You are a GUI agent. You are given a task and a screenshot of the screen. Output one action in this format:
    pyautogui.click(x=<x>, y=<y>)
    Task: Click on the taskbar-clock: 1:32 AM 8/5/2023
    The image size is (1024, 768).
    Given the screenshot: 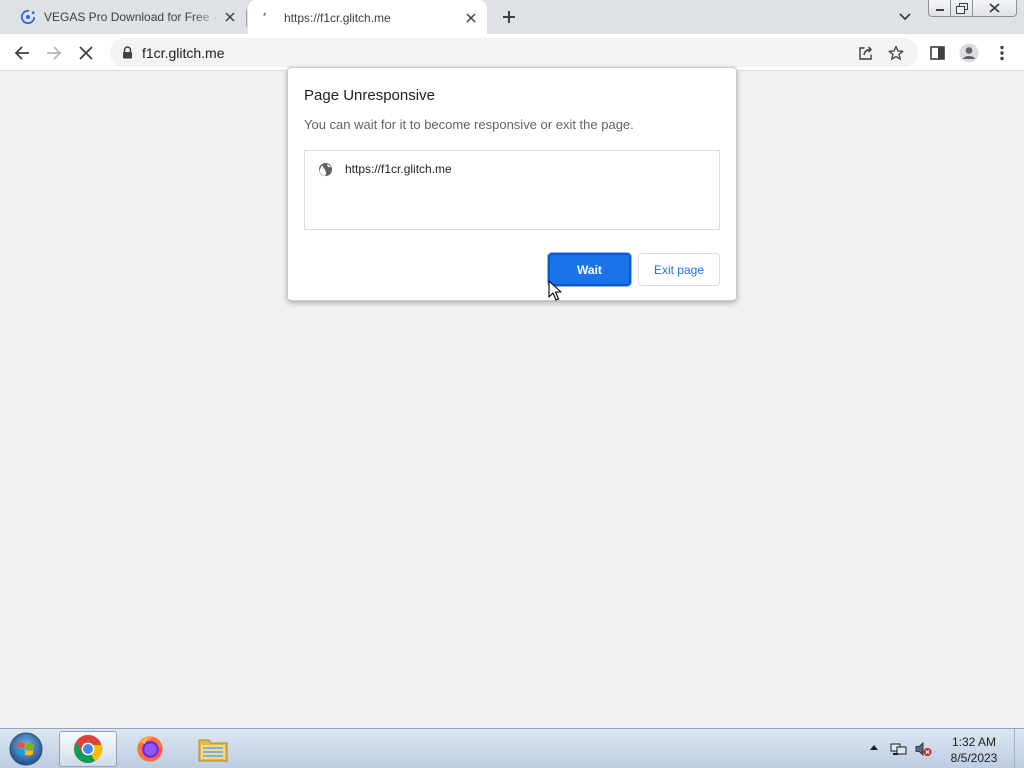 What is the action you would take?
    pyautogui.click(x=974, y=750)
    